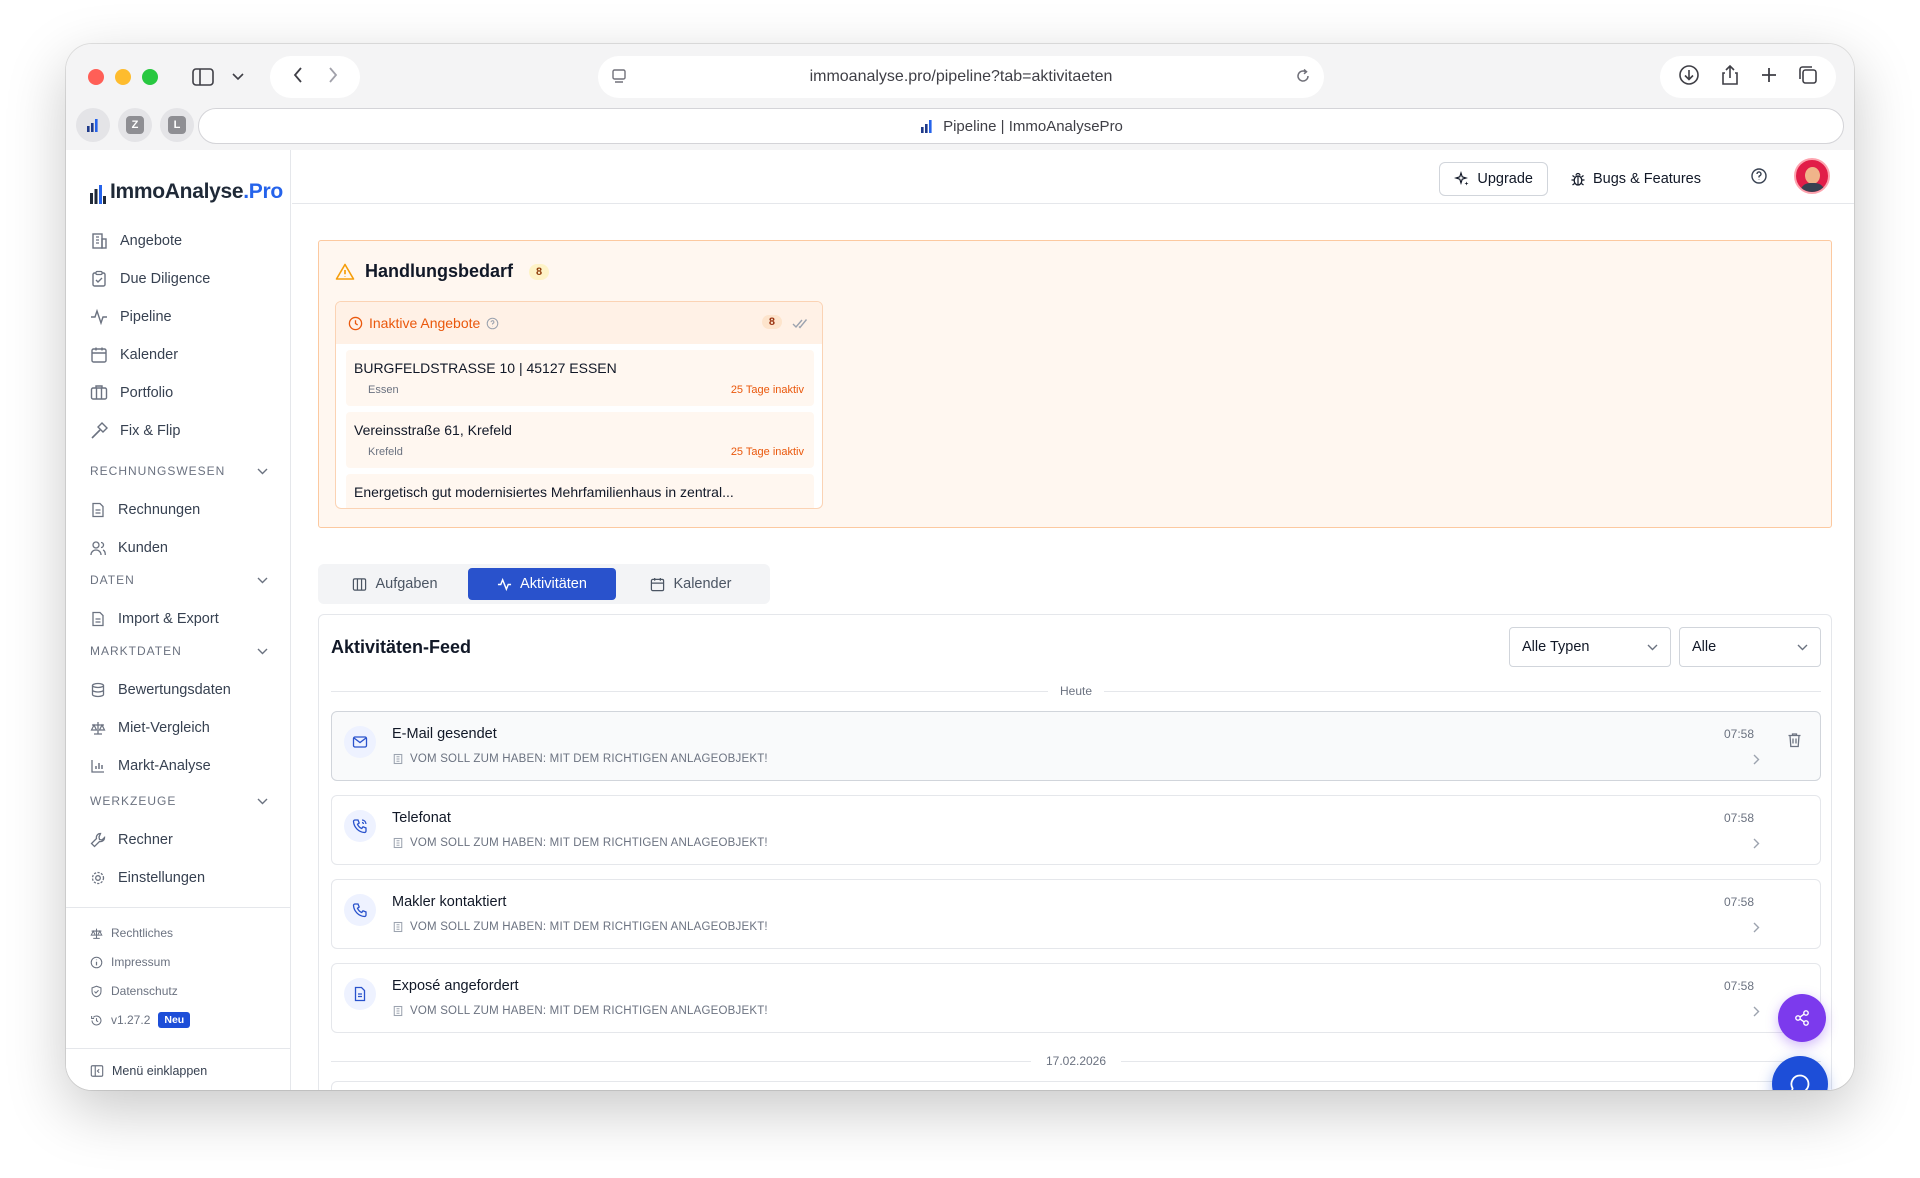 Image resolution: width=1920 pixels, height=1178 pixels. Describe the element at coordinates (1808, 77) in the screenshot. I see `tab-overview-icon` at that location.